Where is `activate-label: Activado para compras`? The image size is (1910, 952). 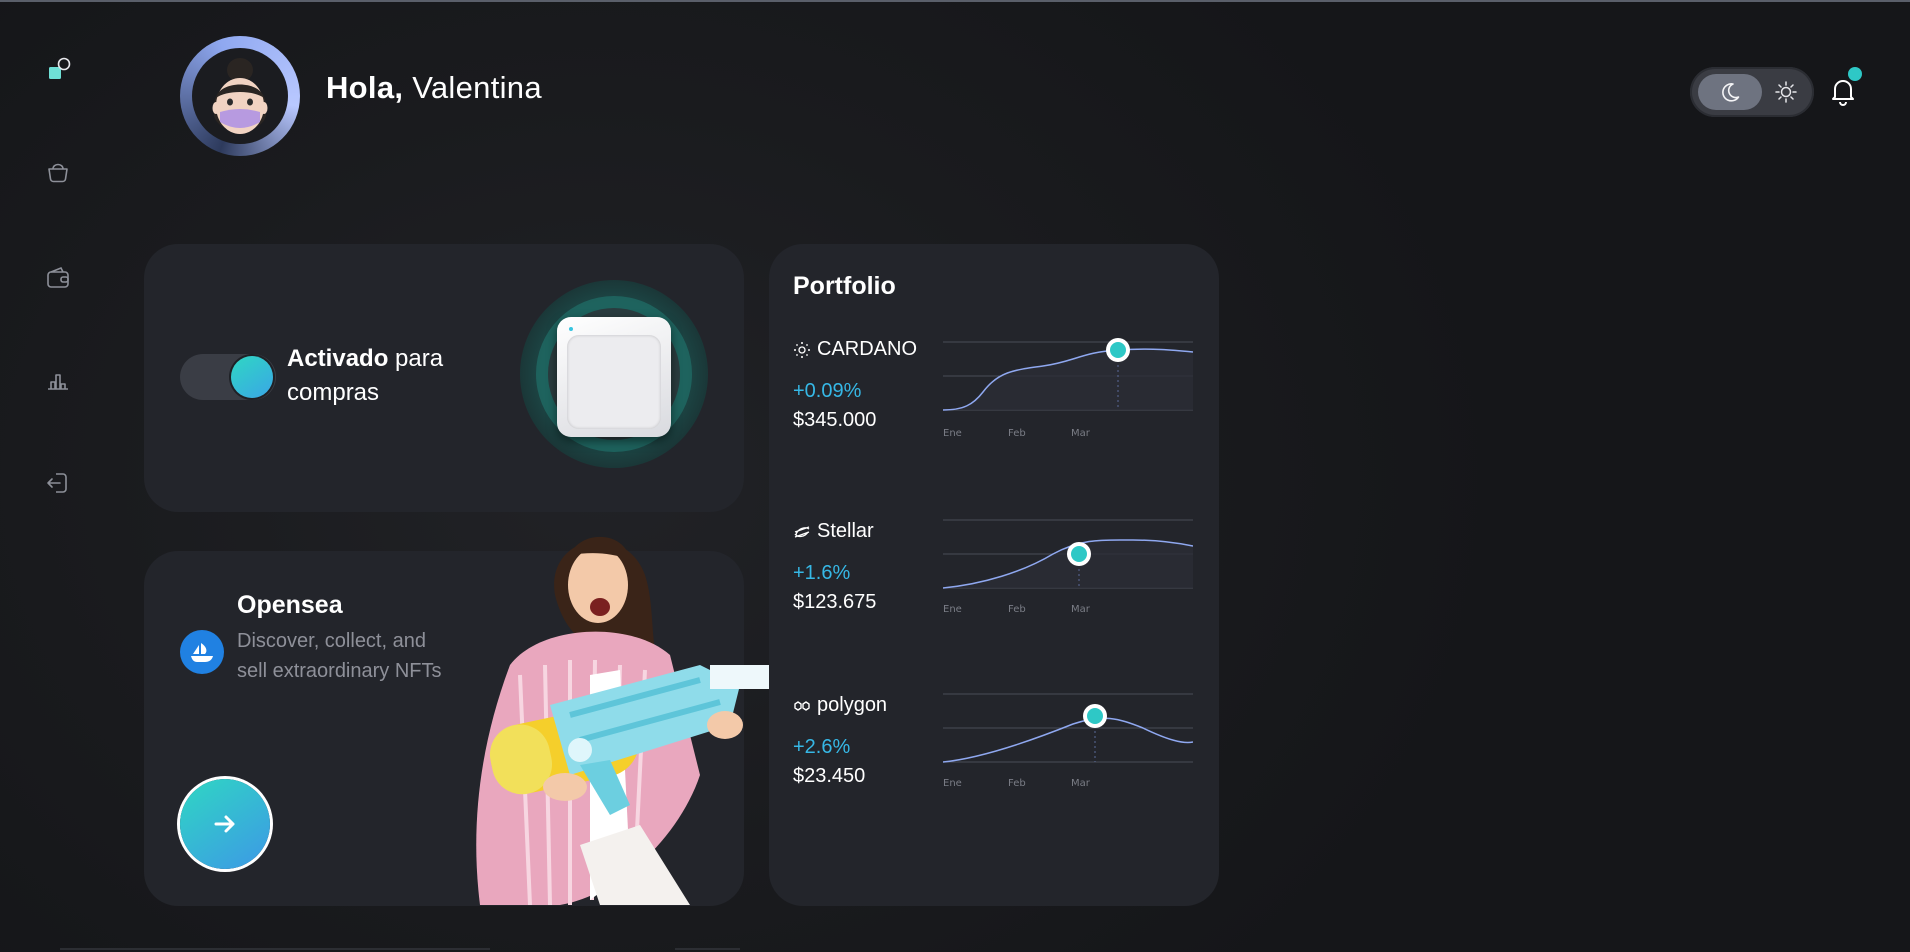
activate-label: Activado para compras is located at coordinates (402, 376).